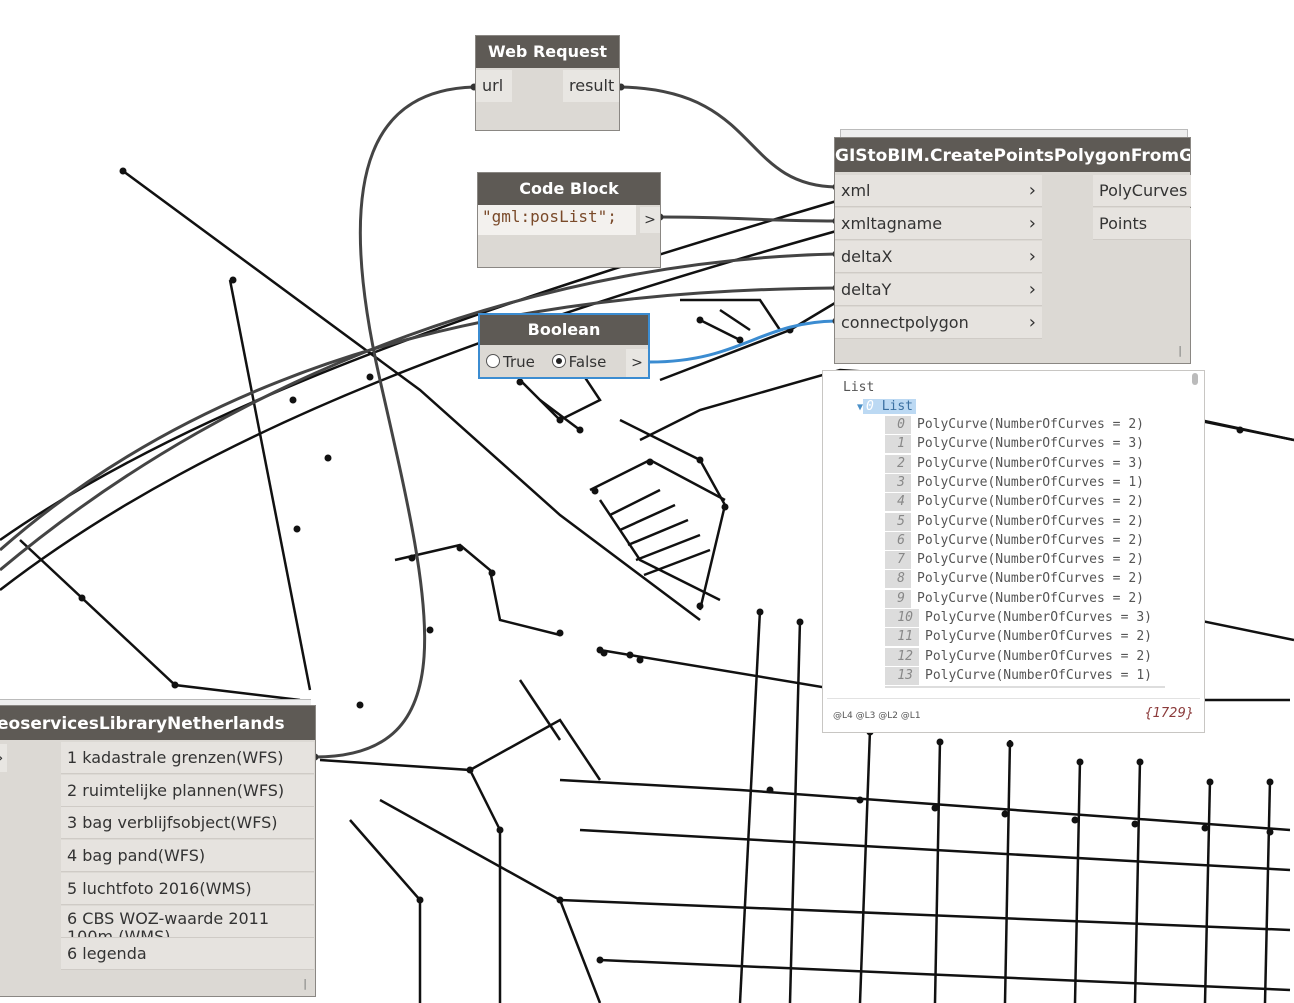 The image size is (1294, 1003). Describe the element at coordinates (564, 346) in the screenshot. I see `boolean-node: Boolean True False >` at that location.